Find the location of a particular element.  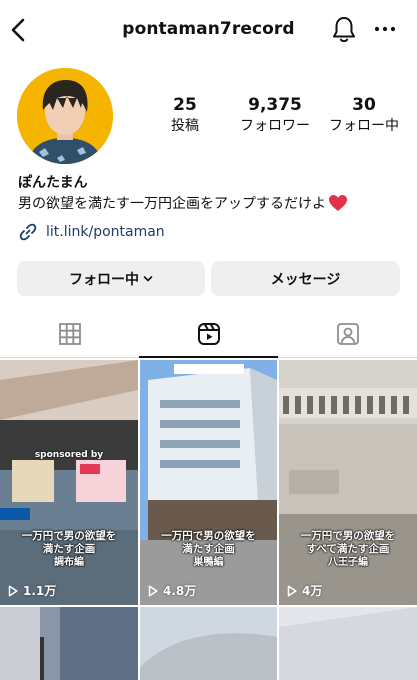

reel-tile: sponsored by 一万円で男の欲望を 満たす企画 調布編 1.1万 is located at coordinates (69, 482).